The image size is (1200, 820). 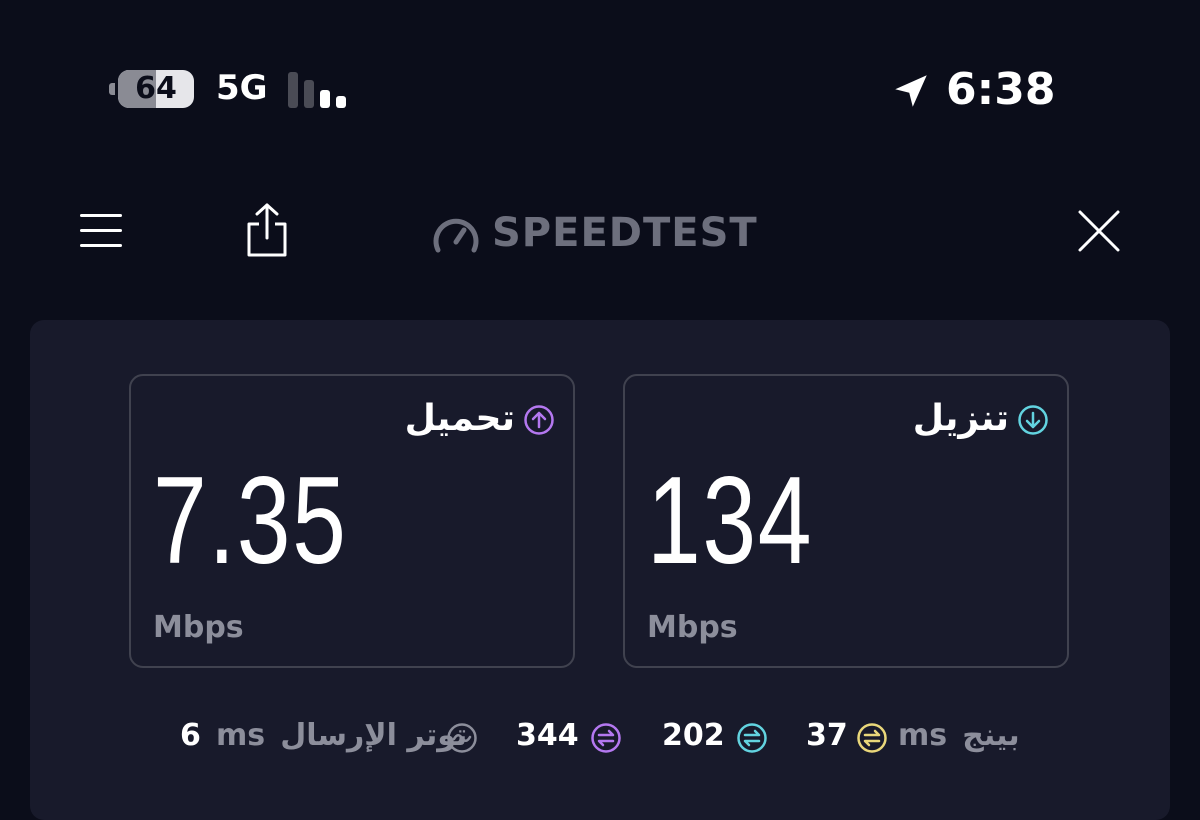 I want to click on jitter-metric: 6 ms توتر الإرسال, so click(x=323, y=740).